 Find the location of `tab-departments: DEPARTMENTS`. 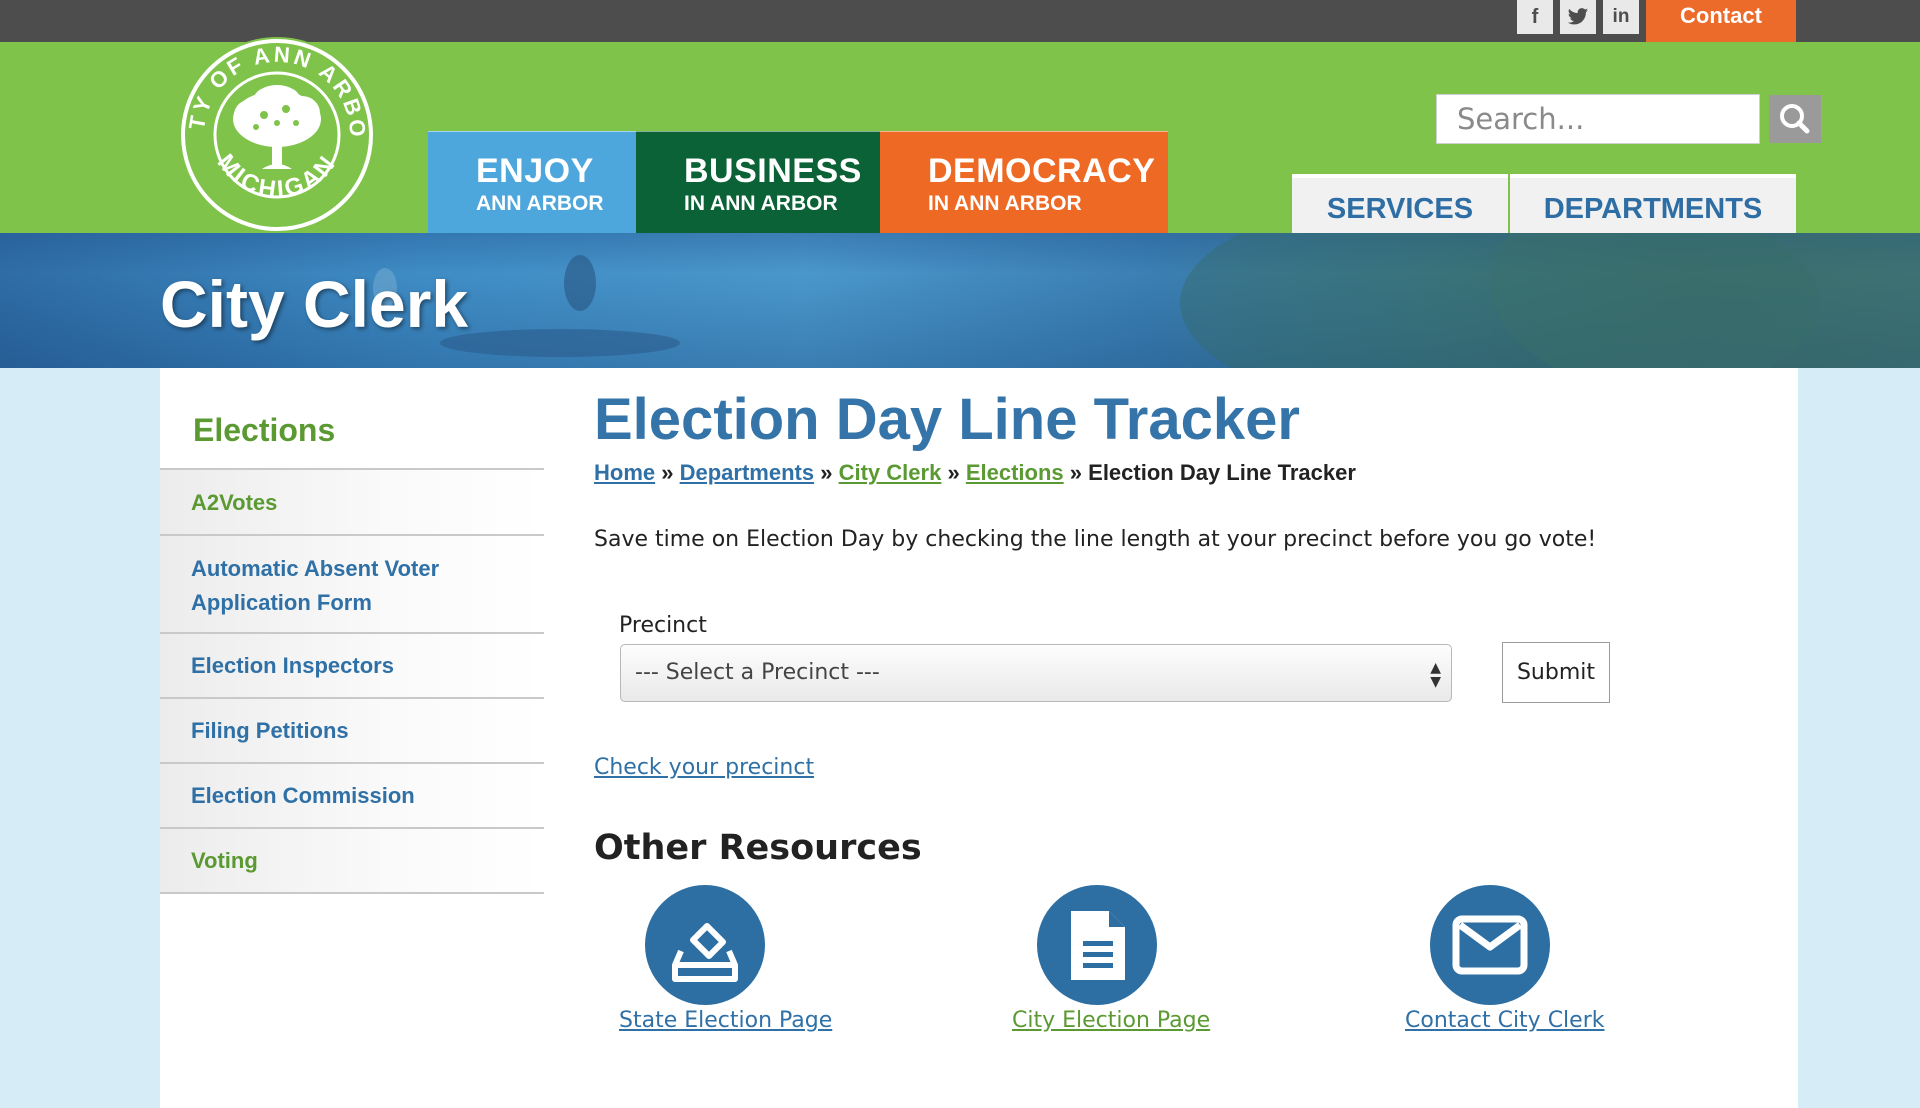

tab-departments: DEPARTMENTS is located at coordinates (1653, 203).